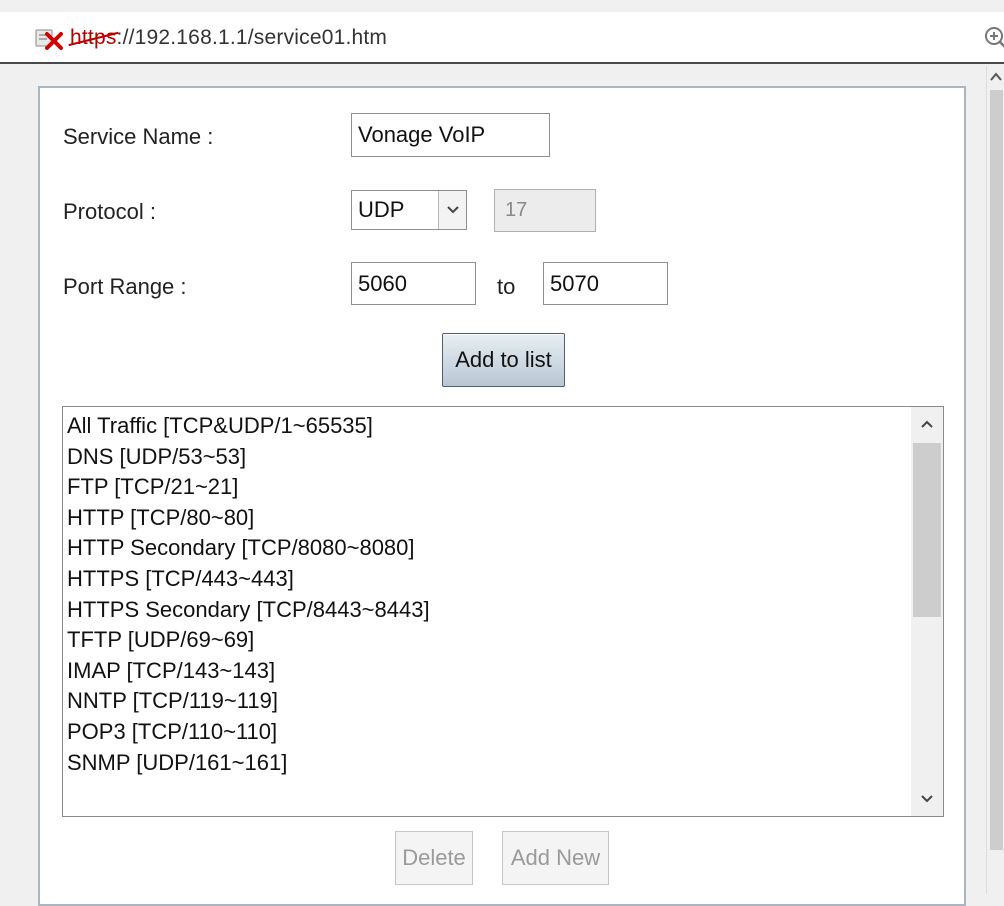  I want to click on add-to-list-button: Add to list, so click(503, 360).